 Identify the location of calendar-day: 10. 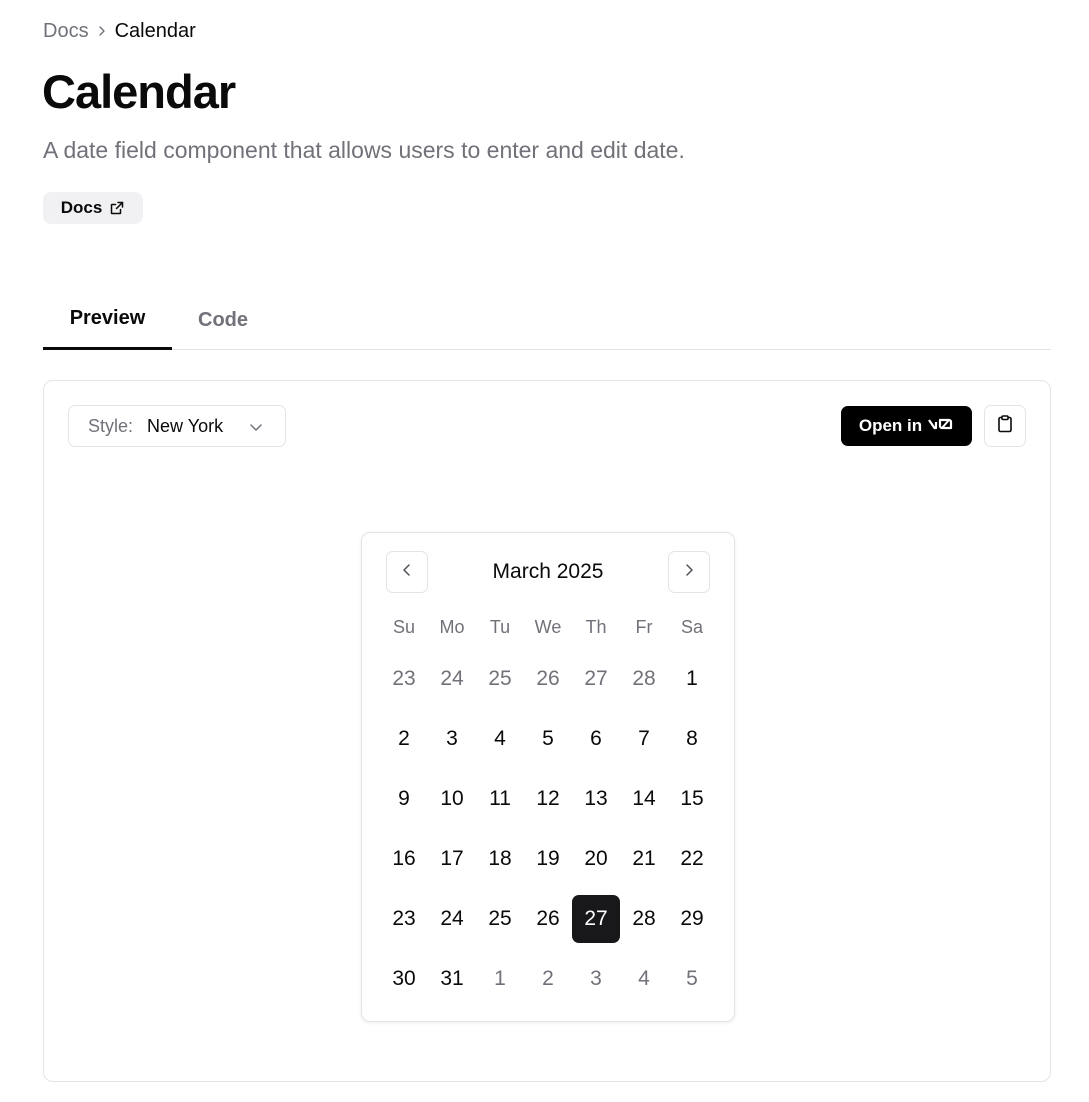
(452, 799).